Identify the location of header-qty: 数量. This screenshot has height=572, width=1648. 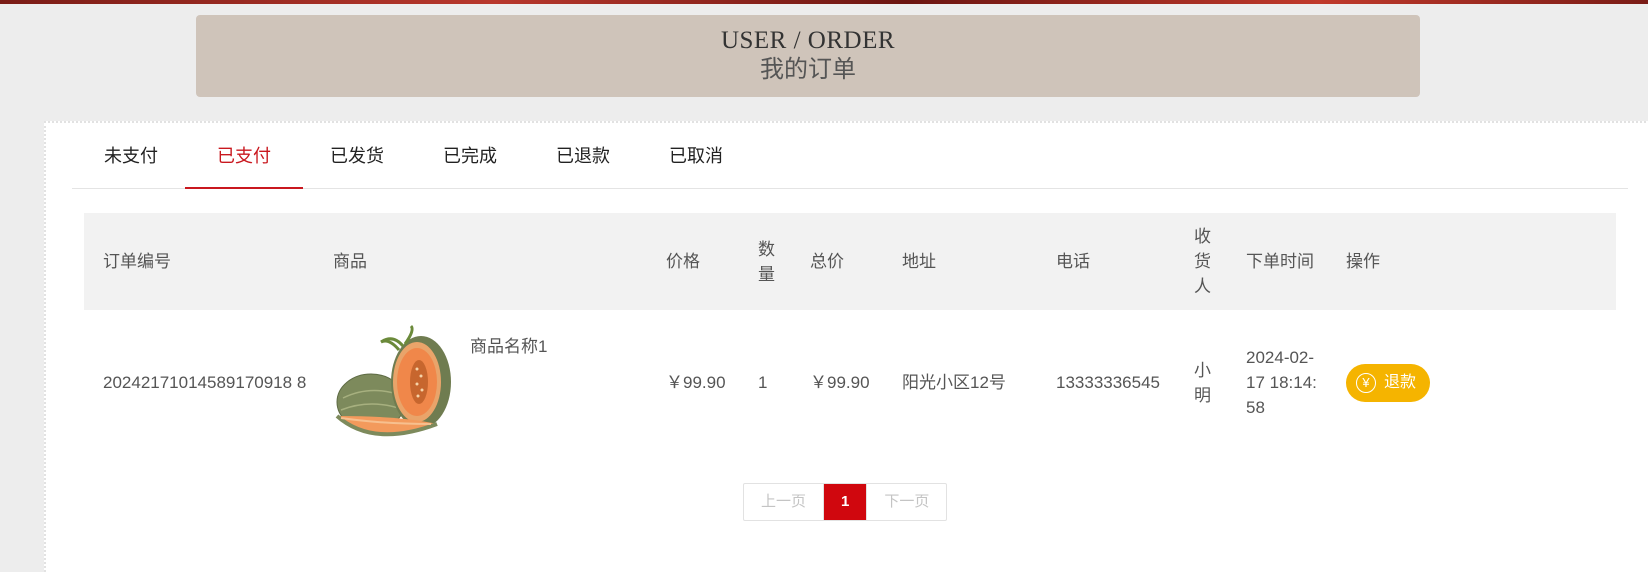
(765, 261).